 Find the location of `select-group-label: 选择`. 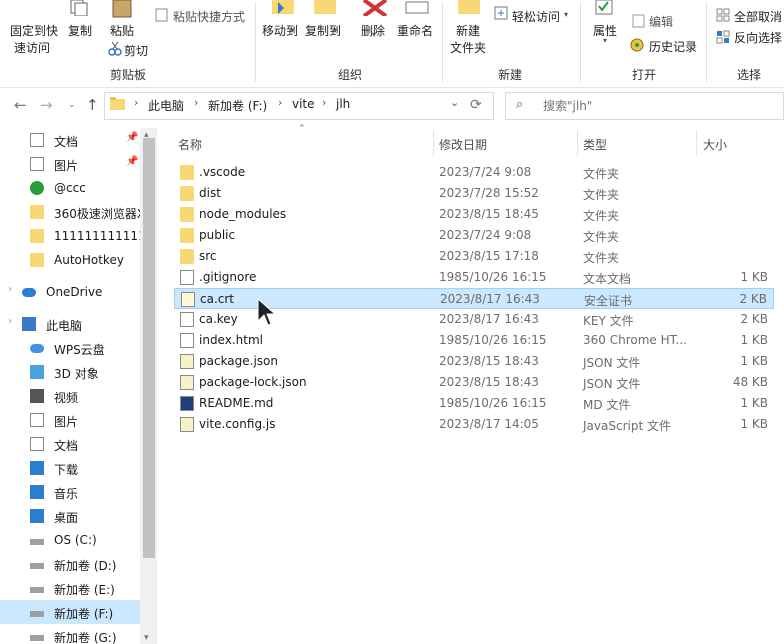

select-group-label: 选择 is located at coordinates (749, 75).